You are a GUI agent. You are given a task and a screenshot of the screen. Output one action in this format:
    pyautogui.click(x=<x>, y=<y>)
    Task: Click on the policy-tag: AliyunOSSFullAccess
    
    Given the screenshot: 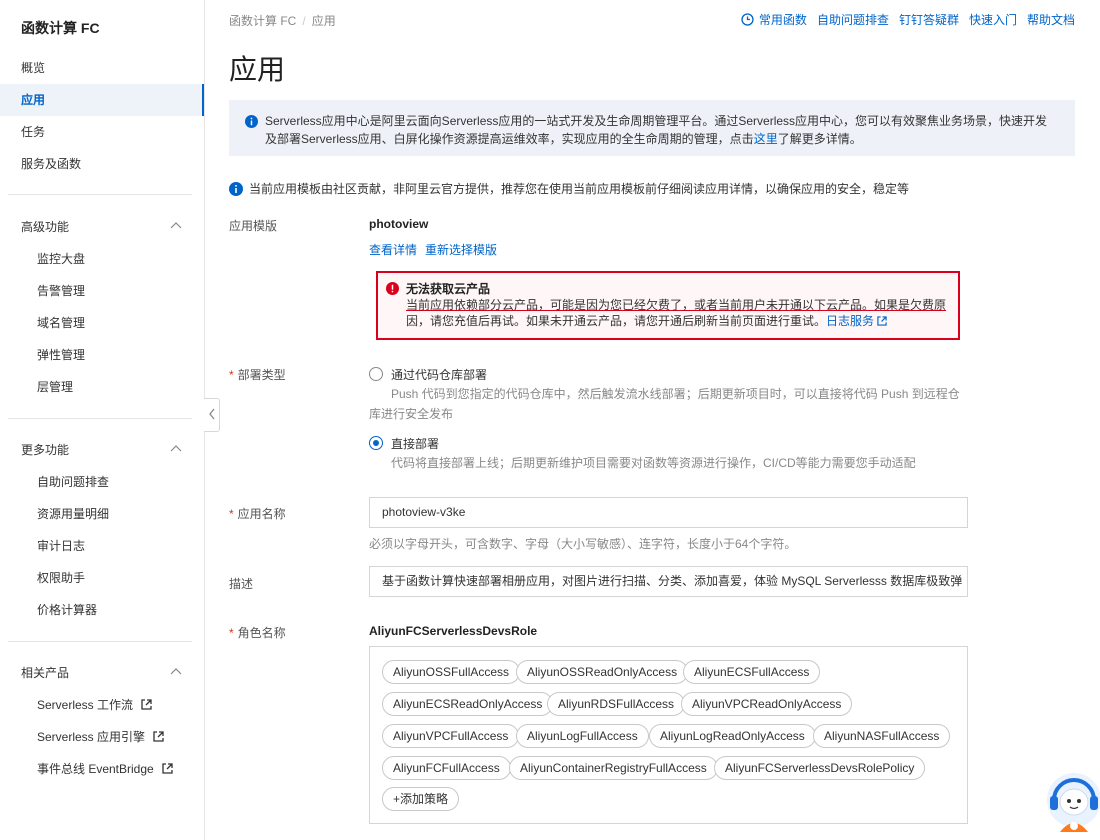 What is the action you would take?
    pyautogui.click(x=451, y=672)
    